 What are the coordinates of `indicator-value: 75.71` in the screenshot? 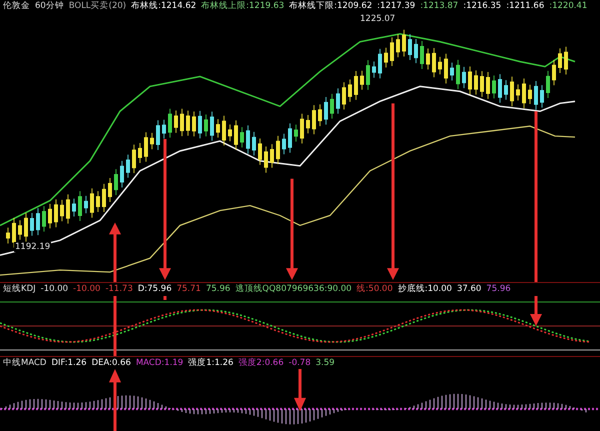 It's located at (188, 289).